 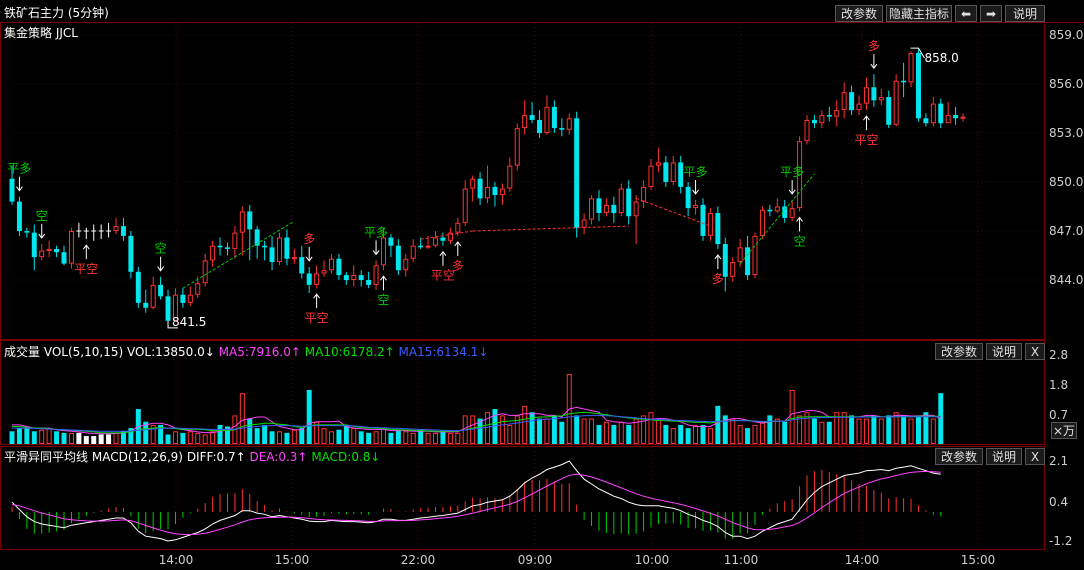 What do you see at coordinates (959, 351) in the screenshot?
I see `volume-adjust-params-button: 改参数` at bounding box center [959, 351].